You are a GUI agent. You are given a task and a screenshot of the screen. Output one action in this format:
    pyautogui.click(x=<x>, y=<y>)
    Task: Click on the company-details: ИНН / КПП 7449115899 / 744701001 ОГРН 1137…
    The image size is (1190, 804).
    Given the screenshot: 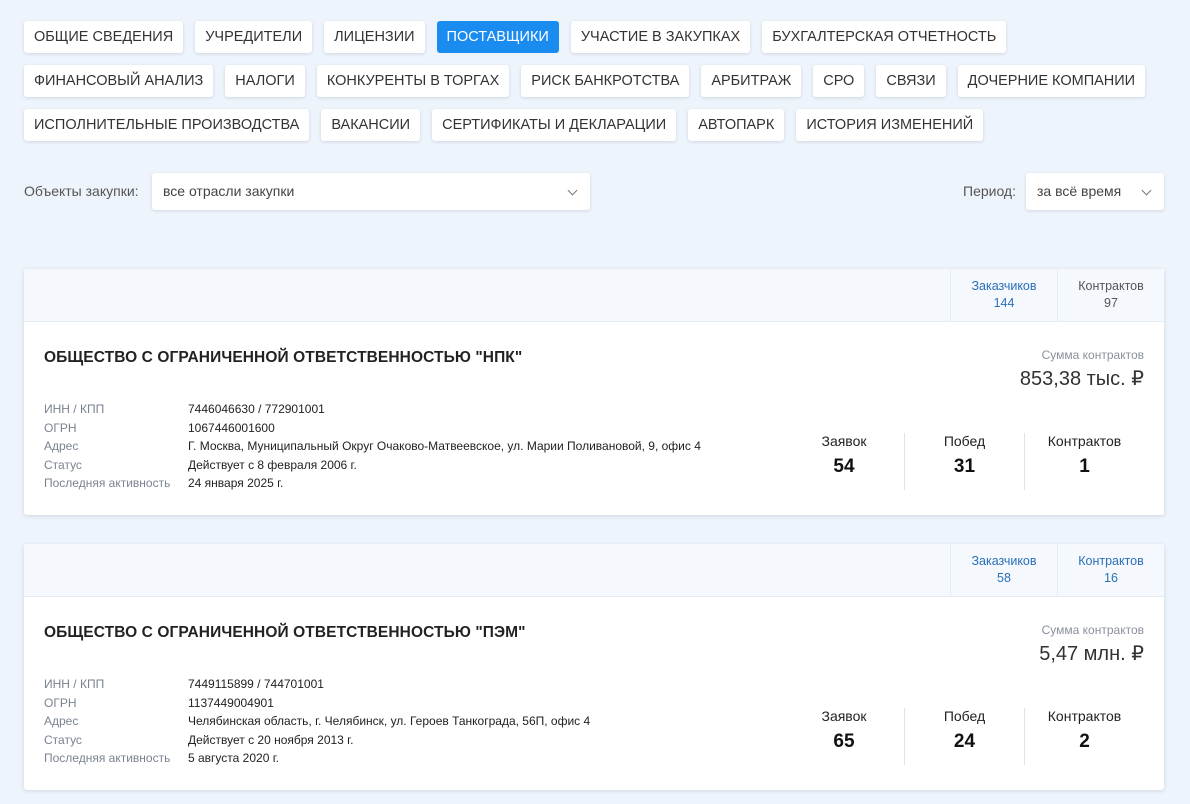 What is the action you would take?
    pyautogui.click(x=317, y=721)
    